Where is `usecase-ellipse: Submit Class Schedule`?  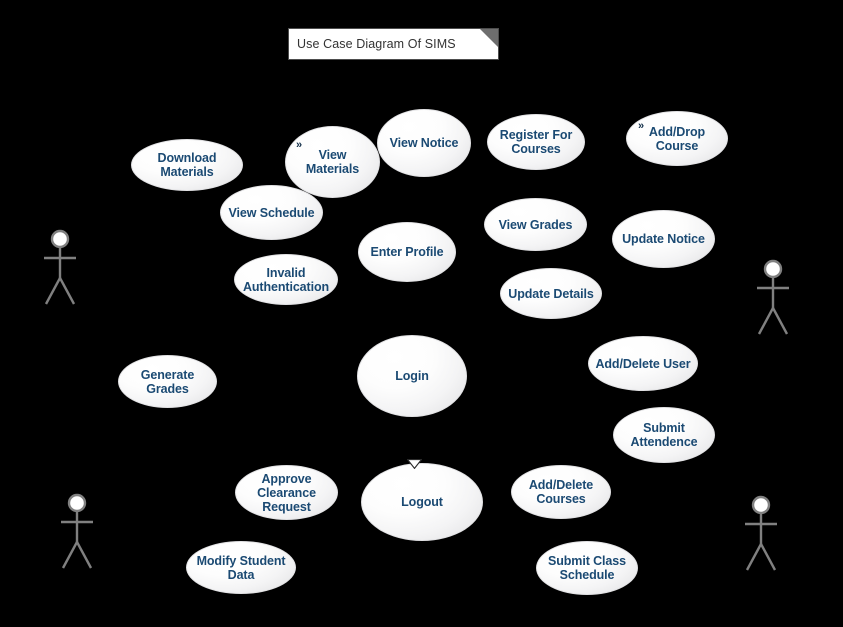 usecase-ellipse: Submit Class Schedule is located at coordinates (587, 568).